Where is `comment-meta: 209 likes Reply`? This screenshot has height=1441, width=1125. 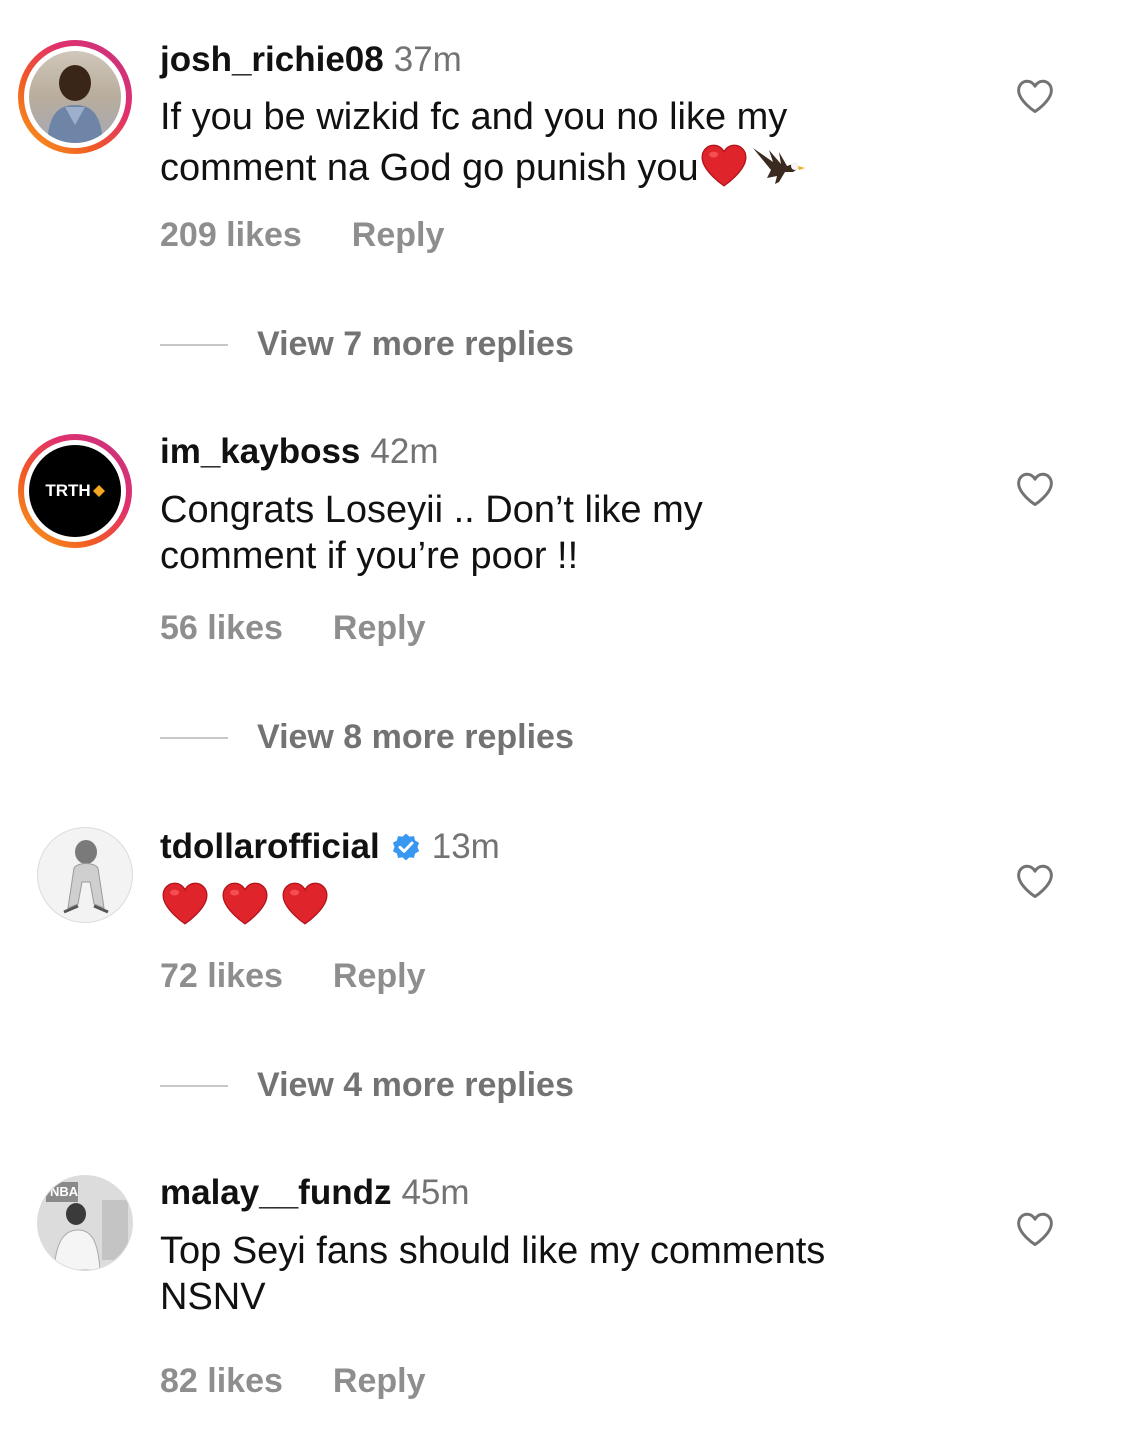 comment-meta: 209 likes Reply is located at coordinates (302, 235).